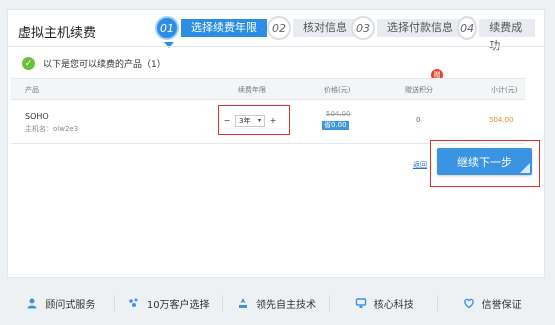 This screenshot has width=555, height=325. Describe the element at coordinates (245, 120) in the screenshot. I see `years-value: 3年` at that location.